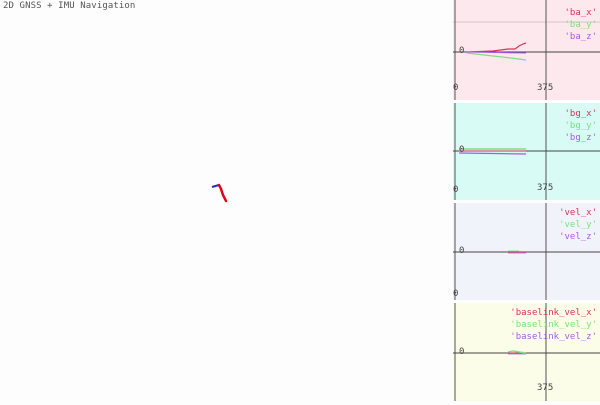  I want to click on legend-label-y: 'bg_y', so click(580, 126).